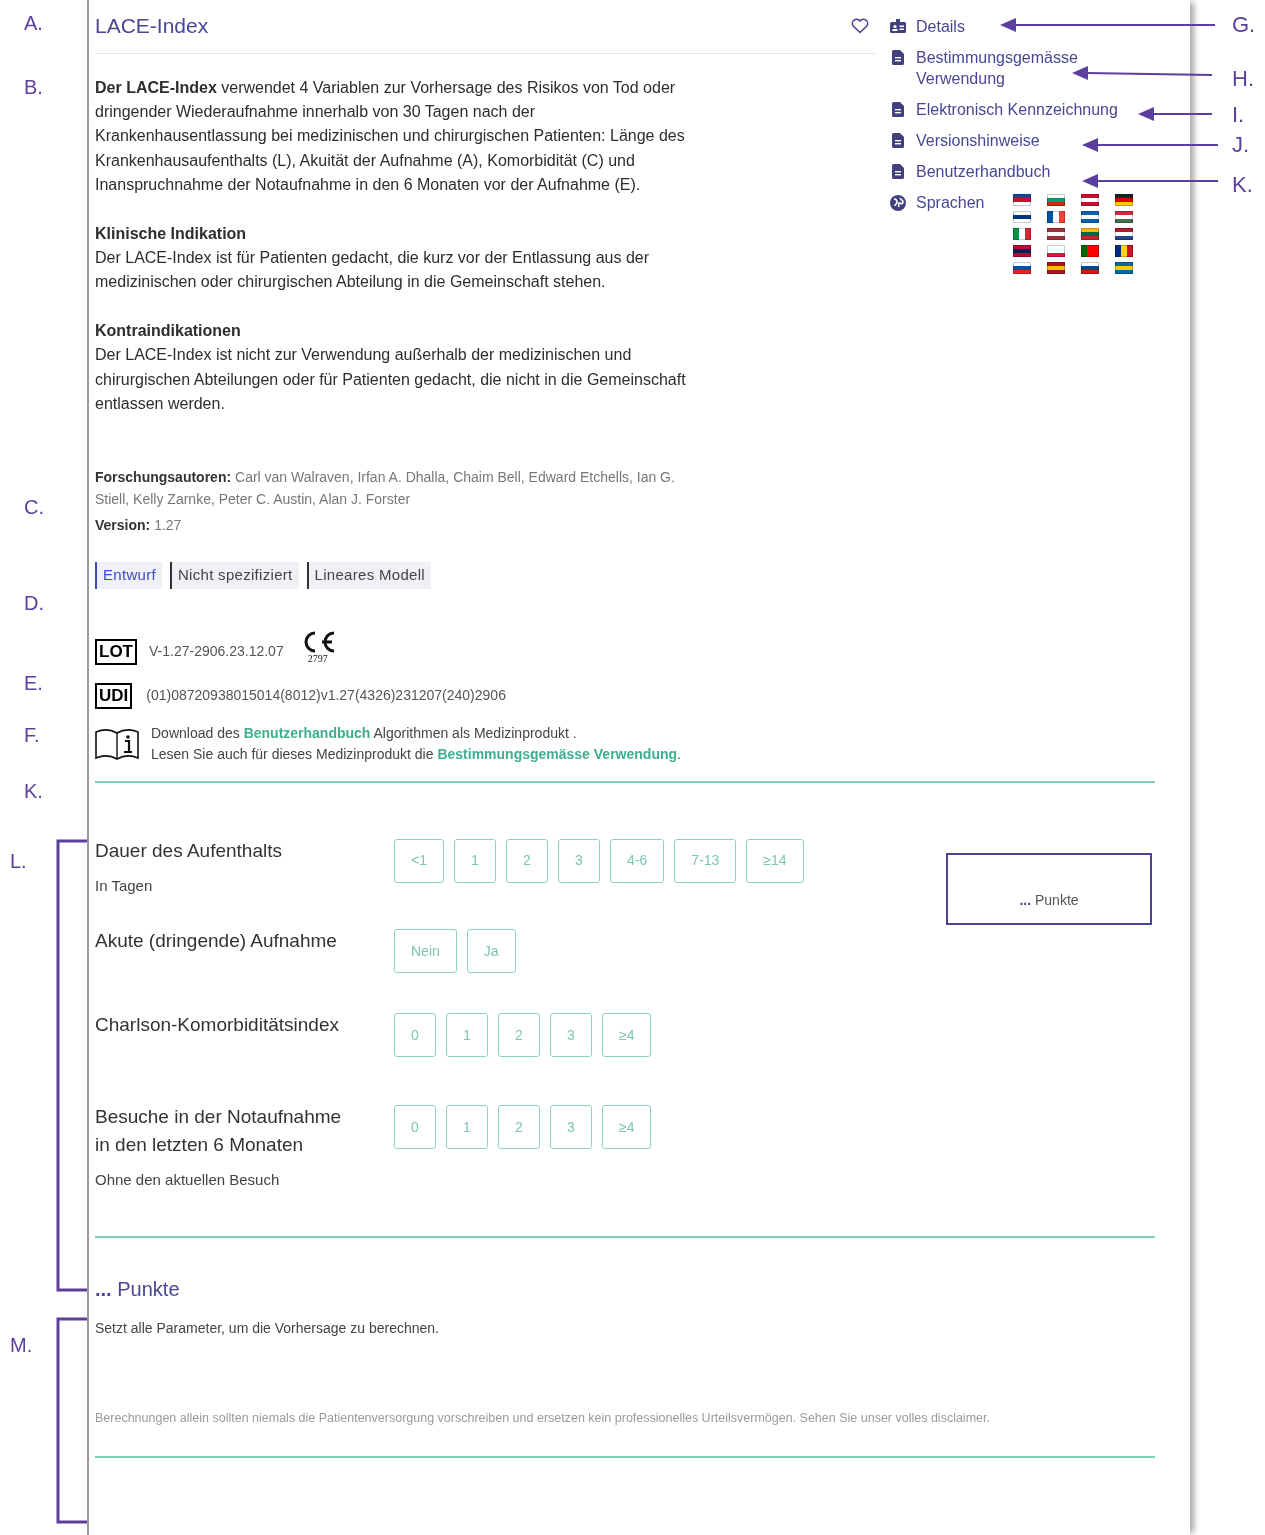 The width and height of the screenshot is (1265, 1535). I want to click on option-button: Nein, so click(425, 951).